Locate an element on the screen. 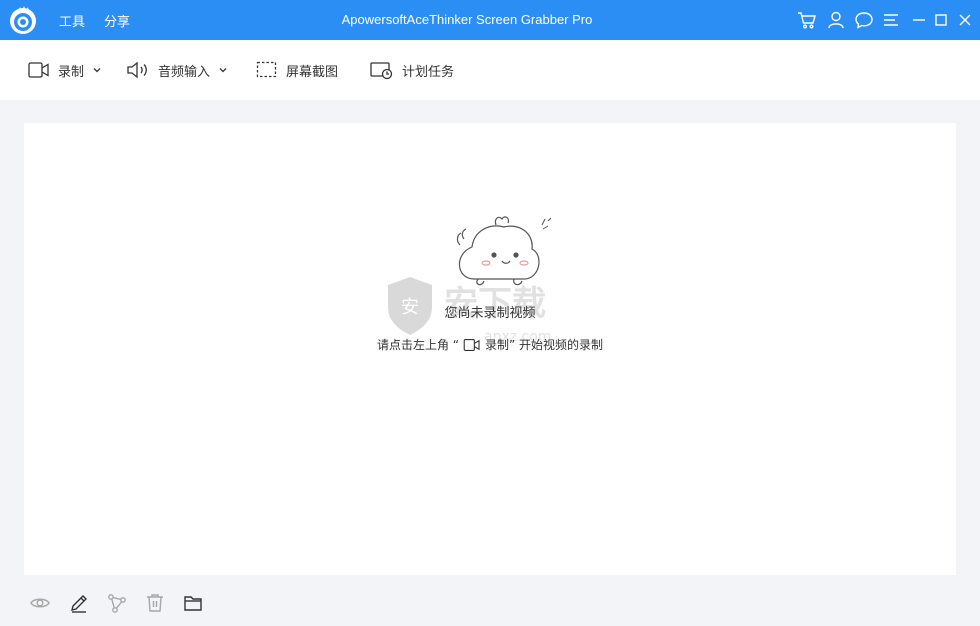 This screenshot has width=980, height=626. hint-prefix: 请点击左上角 “ is located at coordinates (417, 345).